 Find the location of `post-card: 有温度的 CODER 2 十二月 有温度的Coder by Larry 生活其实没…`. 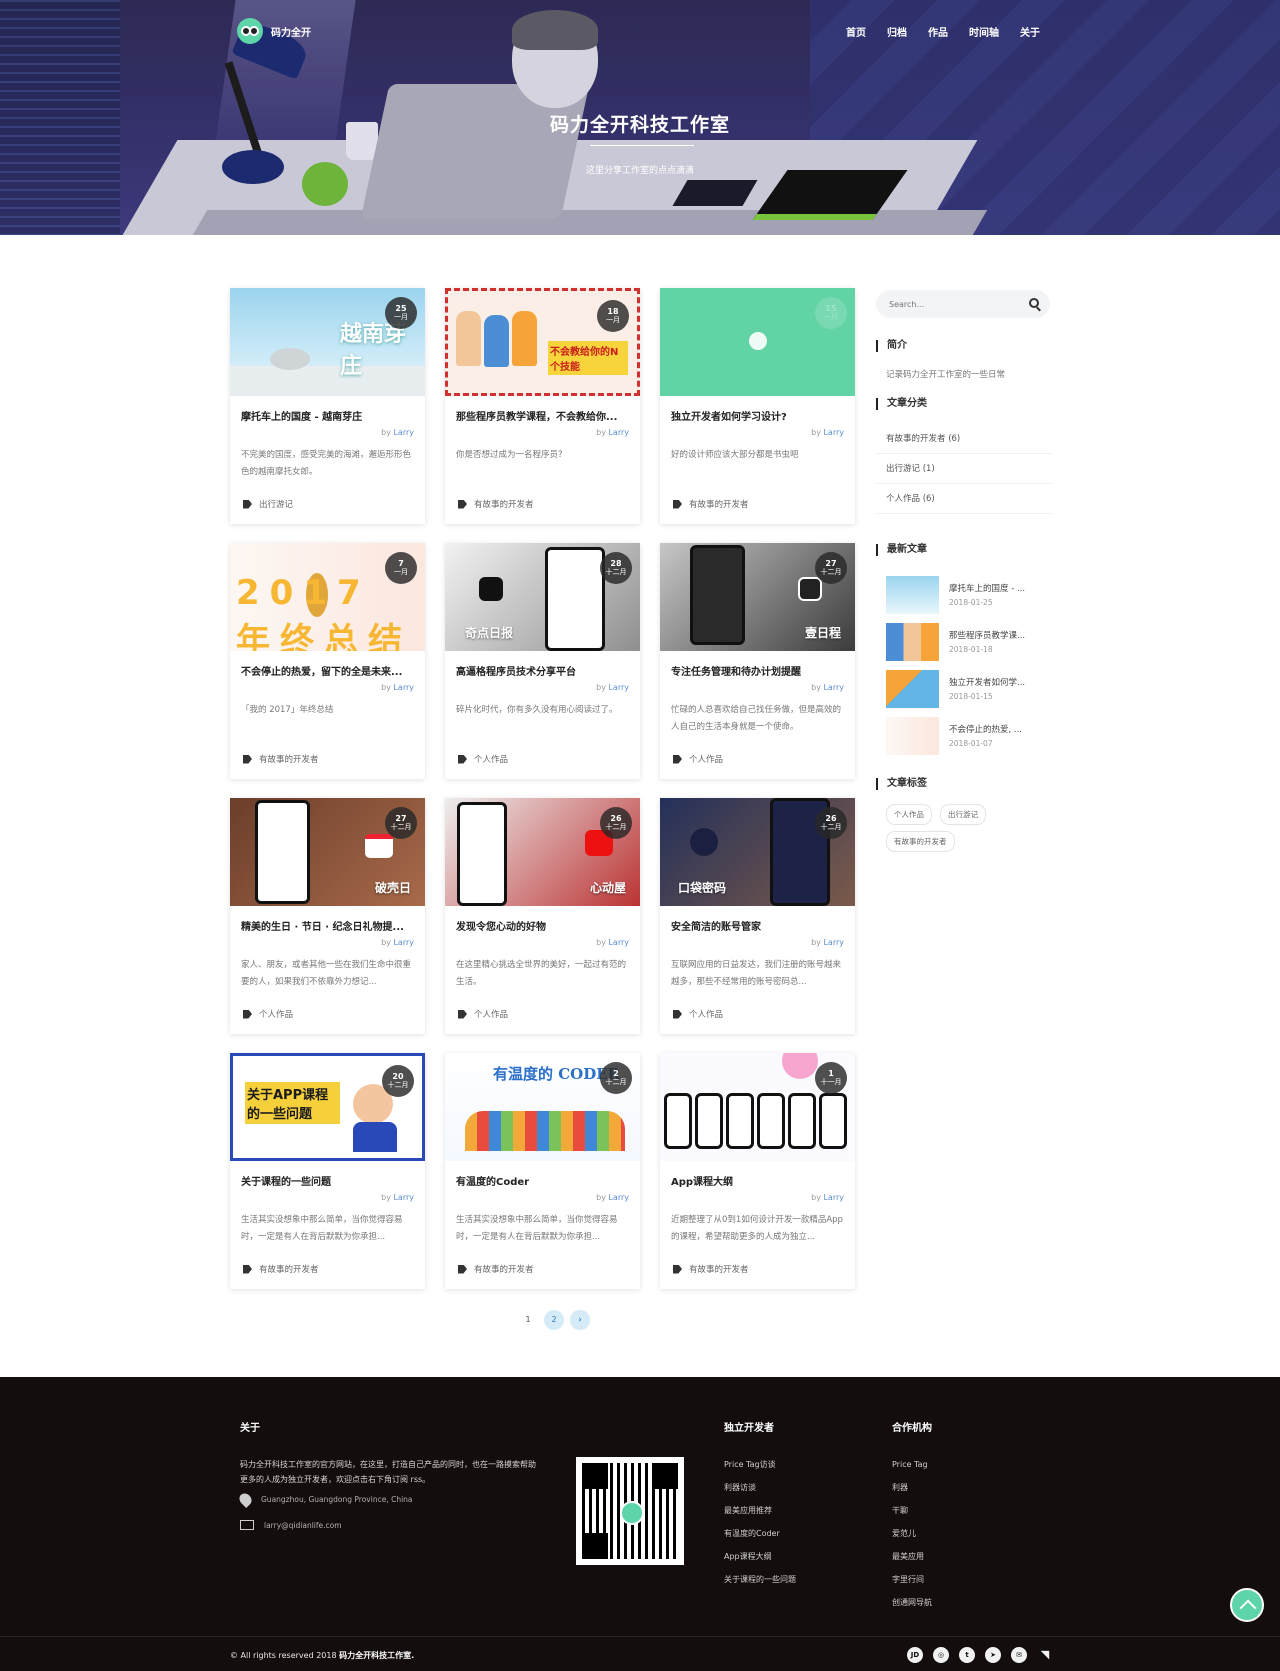

post-card: 有温度的 CODER 2 十二月 有温度的Coder by Larry 生活其实没… is located at coordinates (542, 1171).